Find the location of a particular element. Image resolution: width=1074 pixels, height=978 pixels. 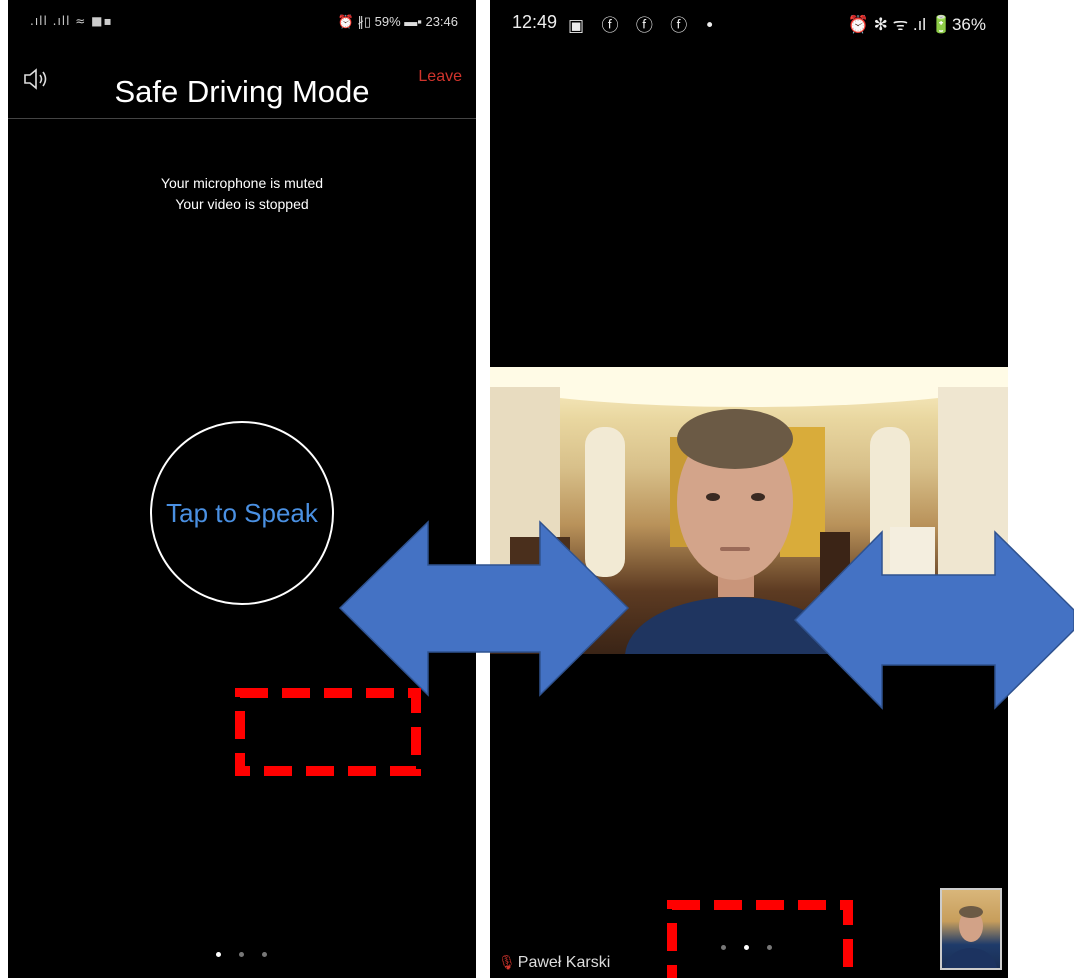

self-view-image is located at coordinates (971, 937).